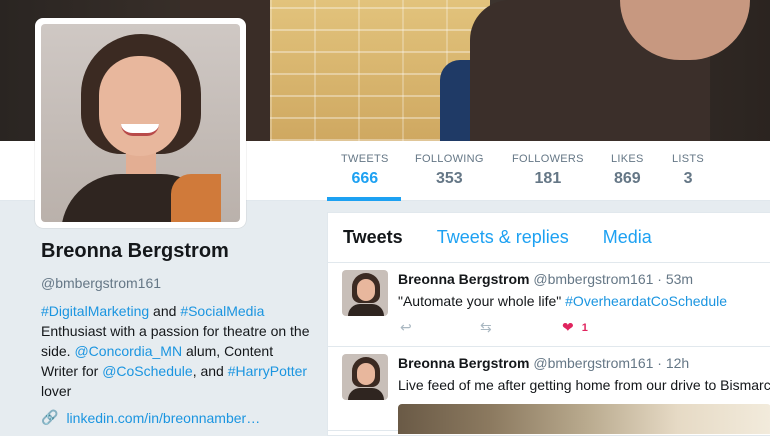 Image resolution: width=770 pixels, height=436 pixels. Describe the element at coordinates (128, 351) in the screenshot. I see `mention-link: @Concordia_MN` at that location.